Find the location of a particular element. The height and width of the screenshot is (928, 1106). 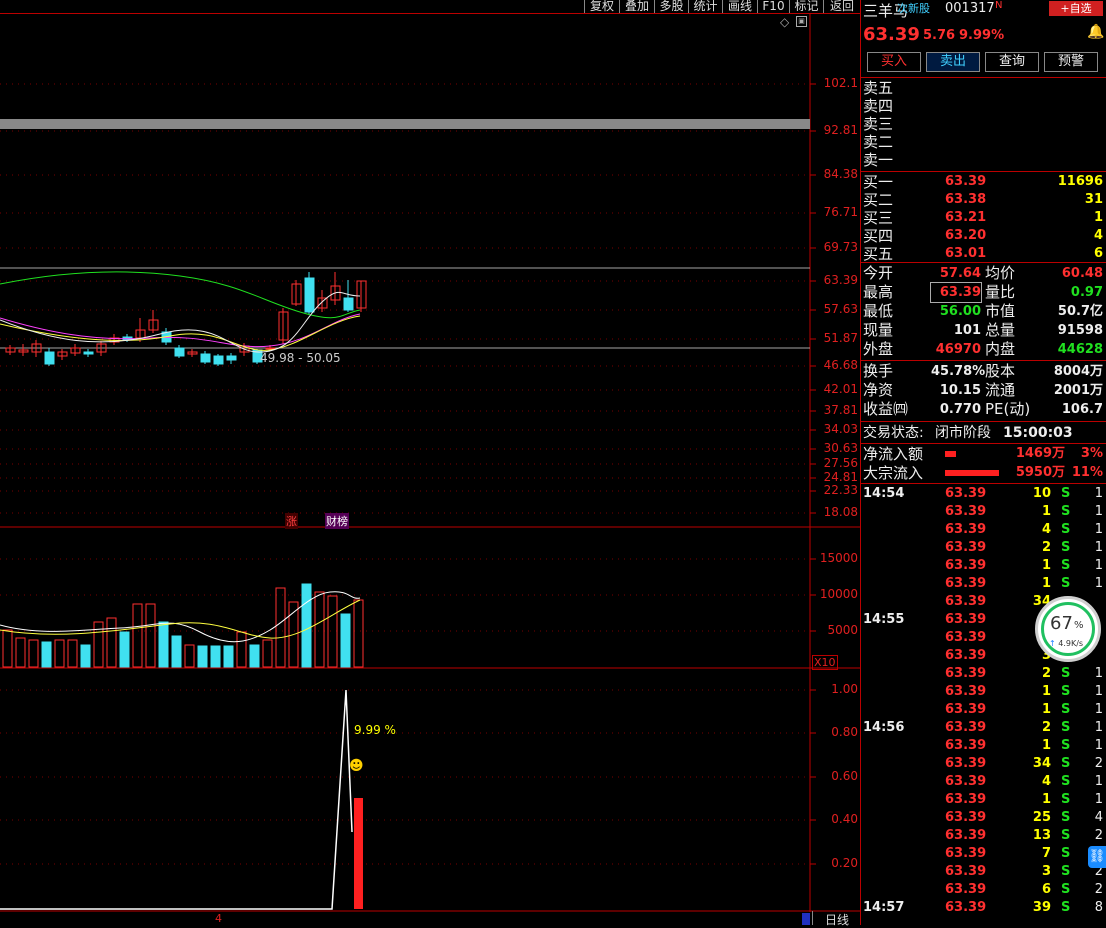

ask-level-label: 卖二 is located at coordinates (878, 142).